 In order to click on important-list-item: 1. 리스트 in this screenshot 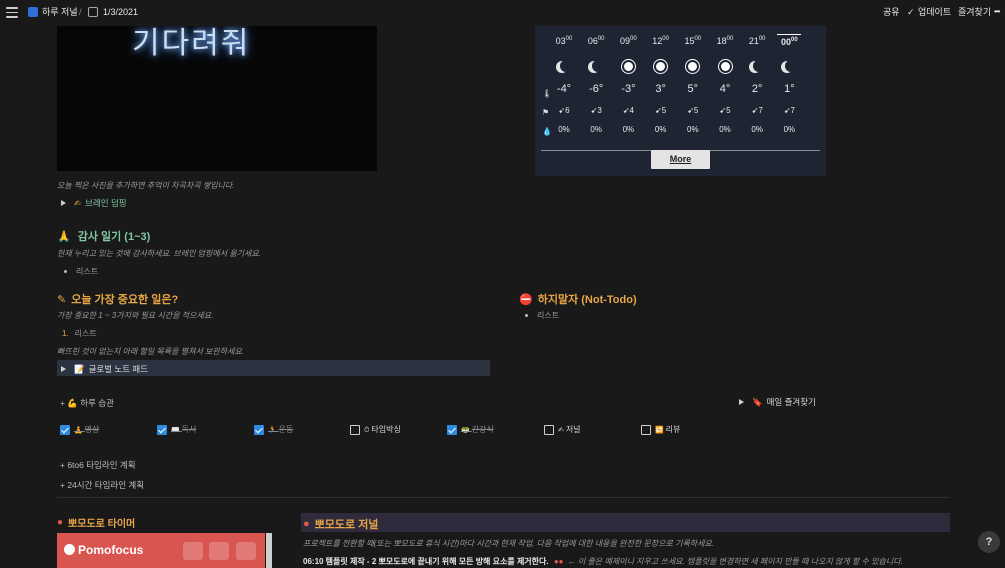, I will do `click(79, 333)`.